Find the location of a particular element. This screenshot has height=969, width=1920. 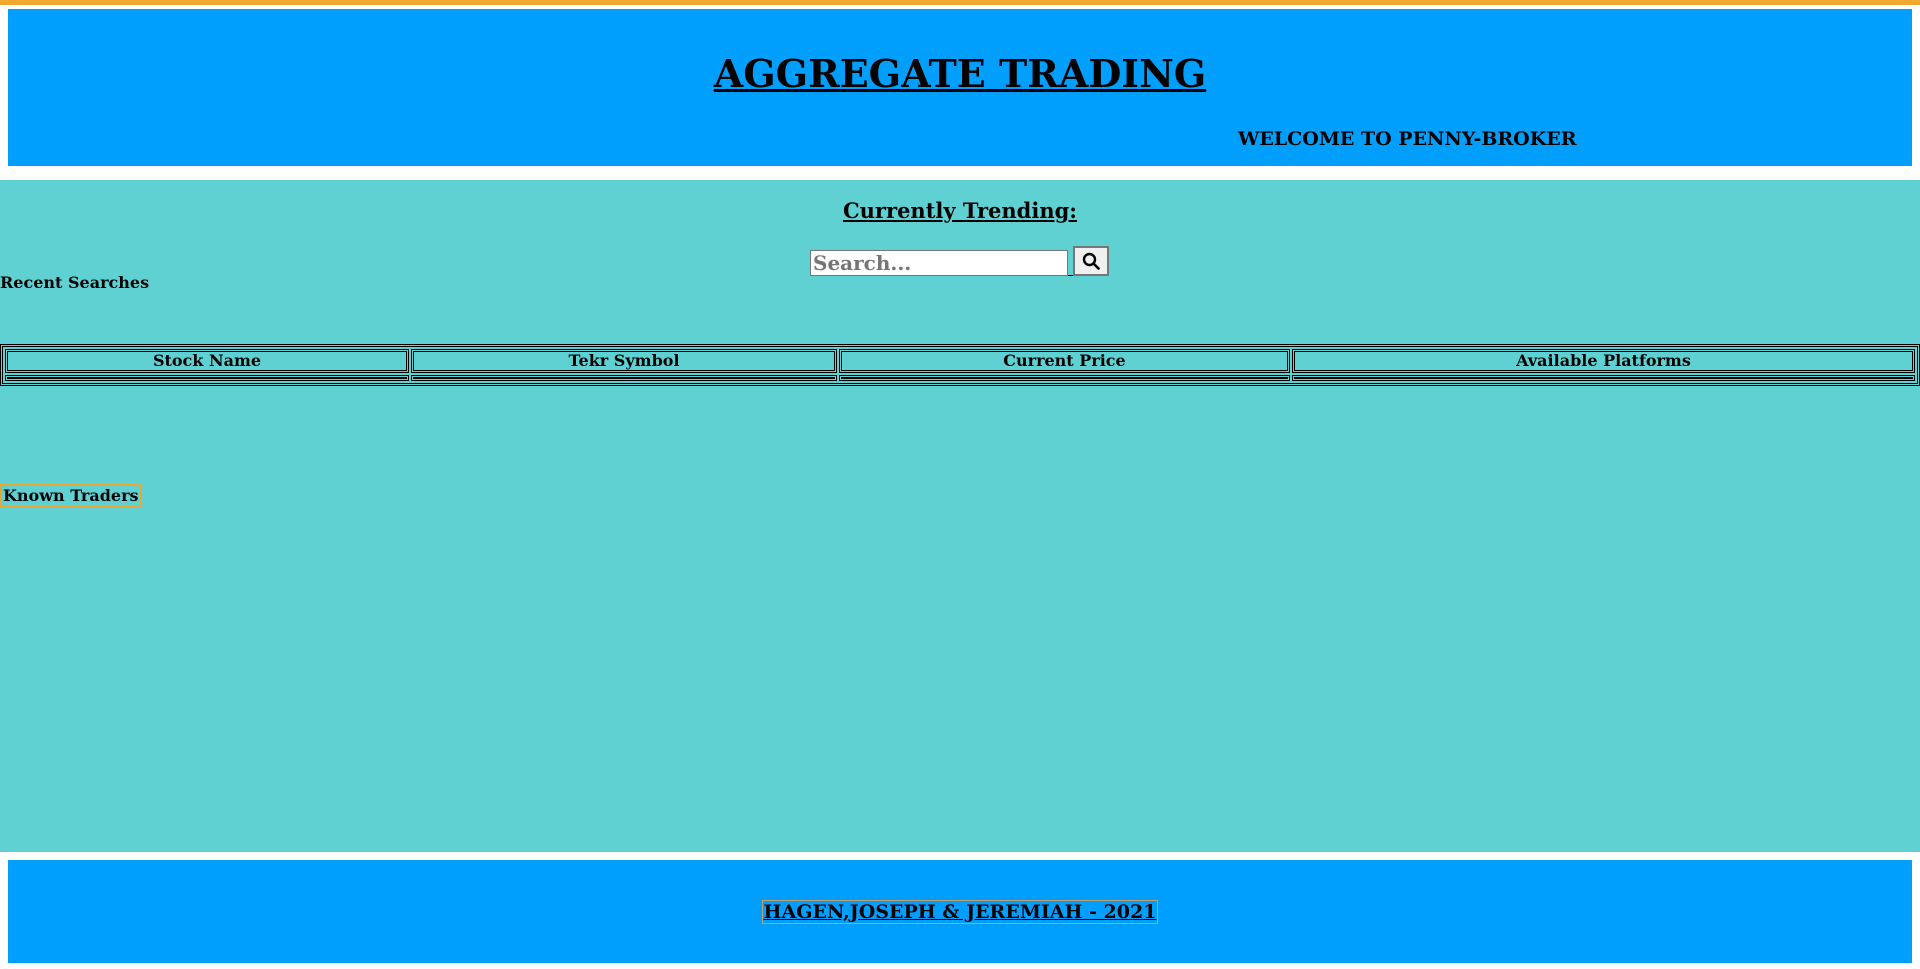

search-bar is located at coordinates (959, 261).